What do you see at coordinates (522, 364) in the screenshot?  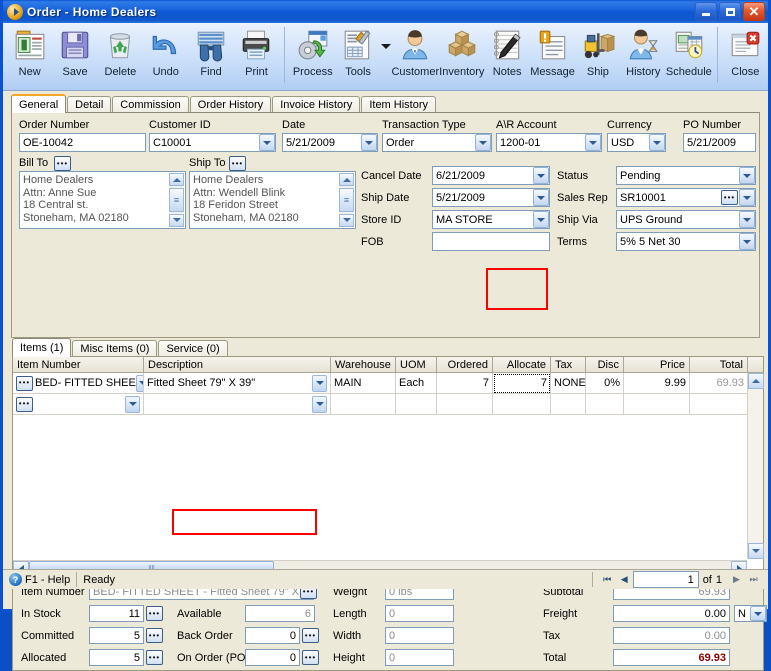 I see `col-allocate: Allocate` at bounding box center [522, 364].